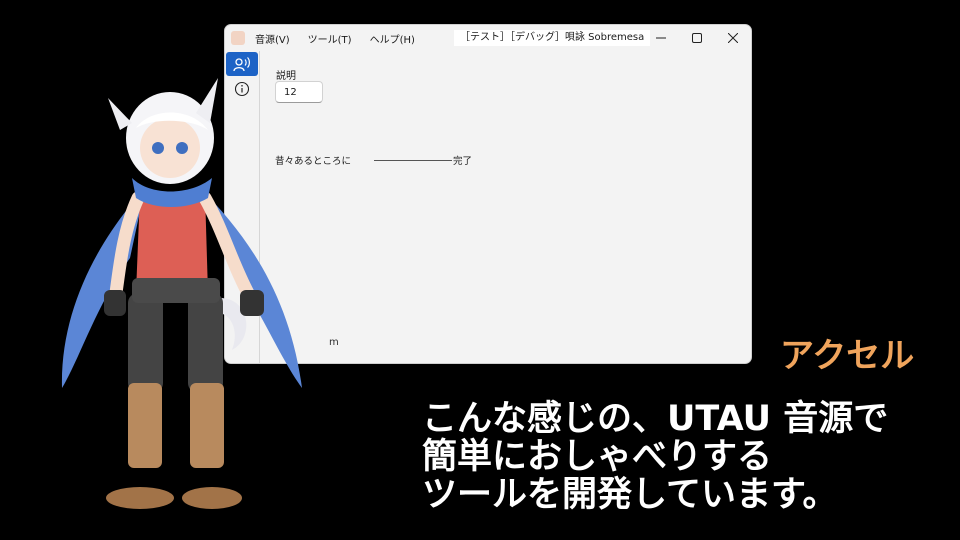 The height and width of the screenshot is (540, 960). What do you see at coordinates (630, 495) in the screenshot?
I see `caption-line: ツールを開発しています。` at bounding box center [630, 495].